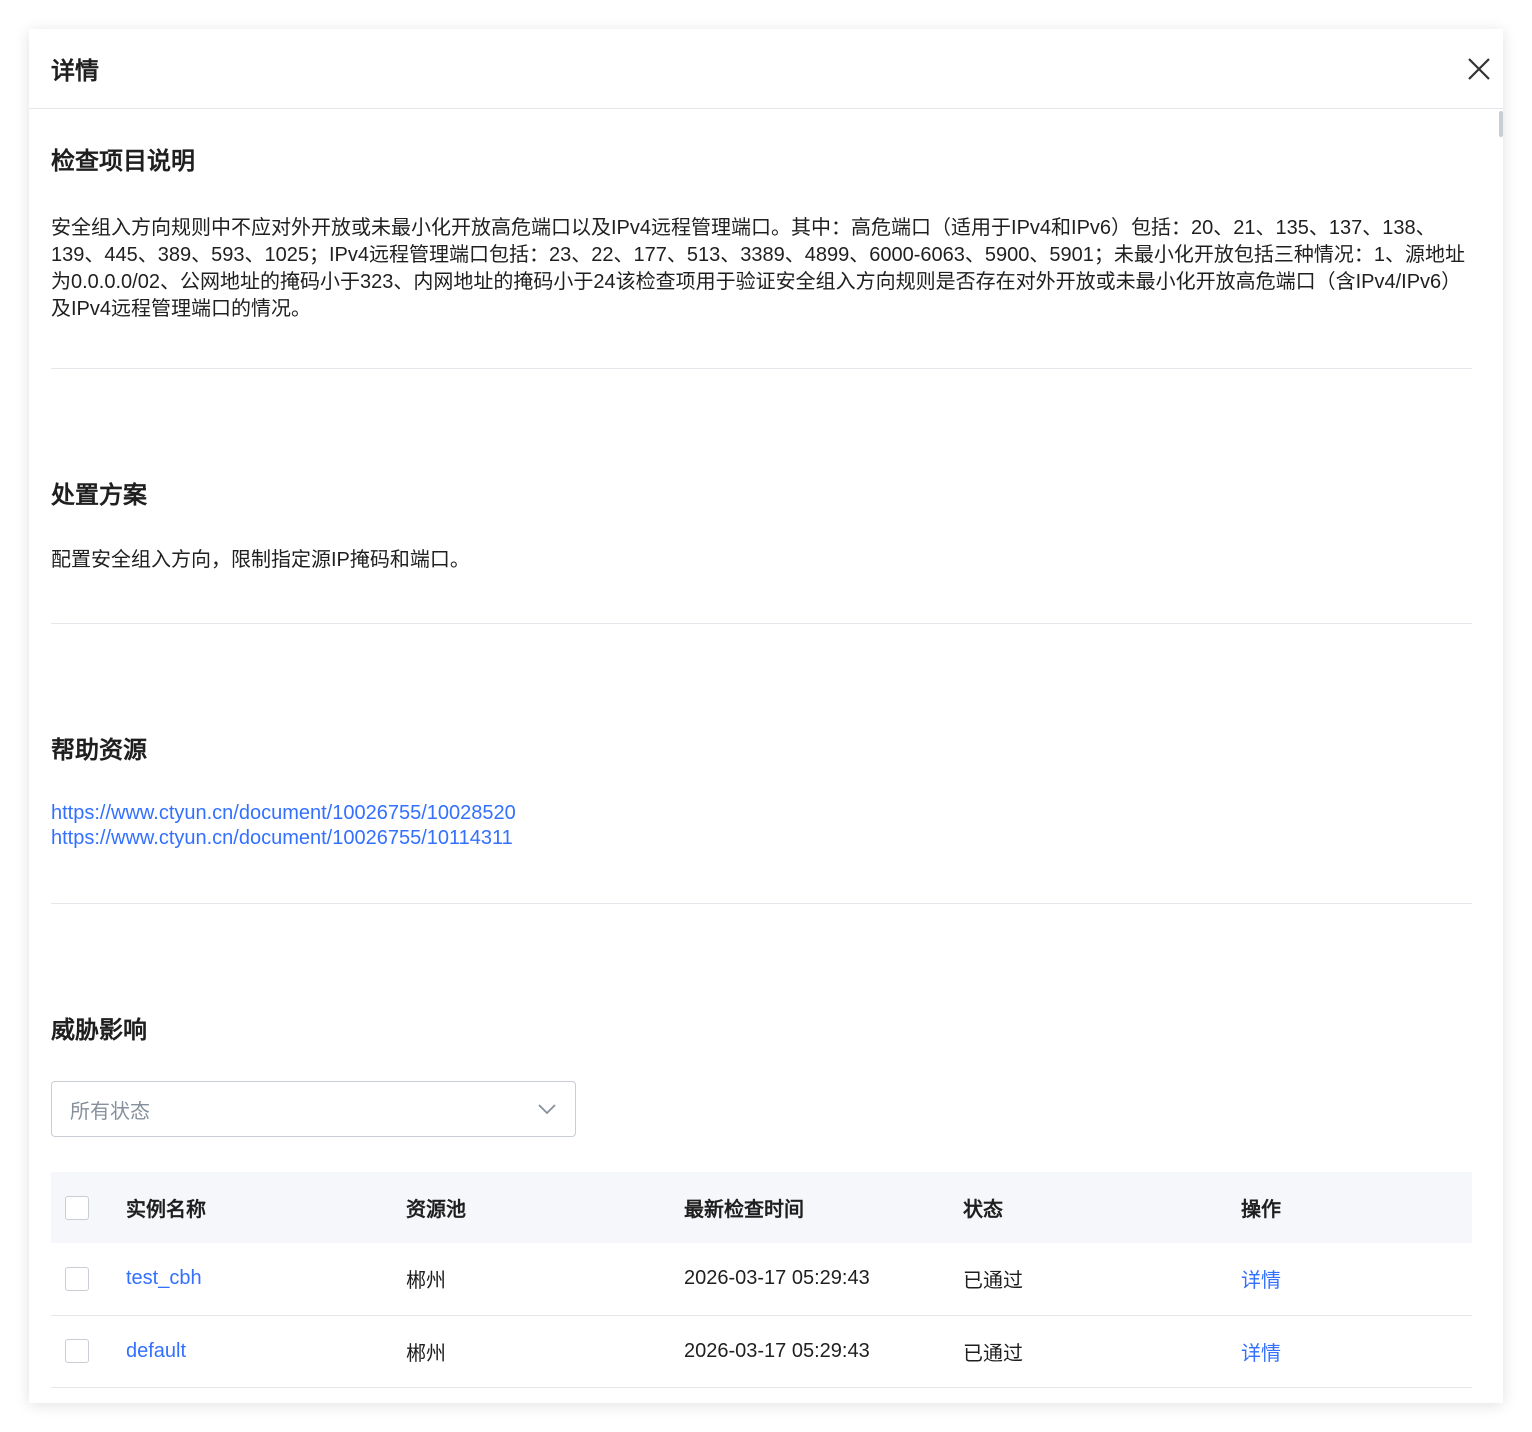 The width and height of the screenshot is (1532, 1432). I want to click on solution-text: 配置安全组入方向，限制指定源IP掩码和端口。, so click(260, 560).